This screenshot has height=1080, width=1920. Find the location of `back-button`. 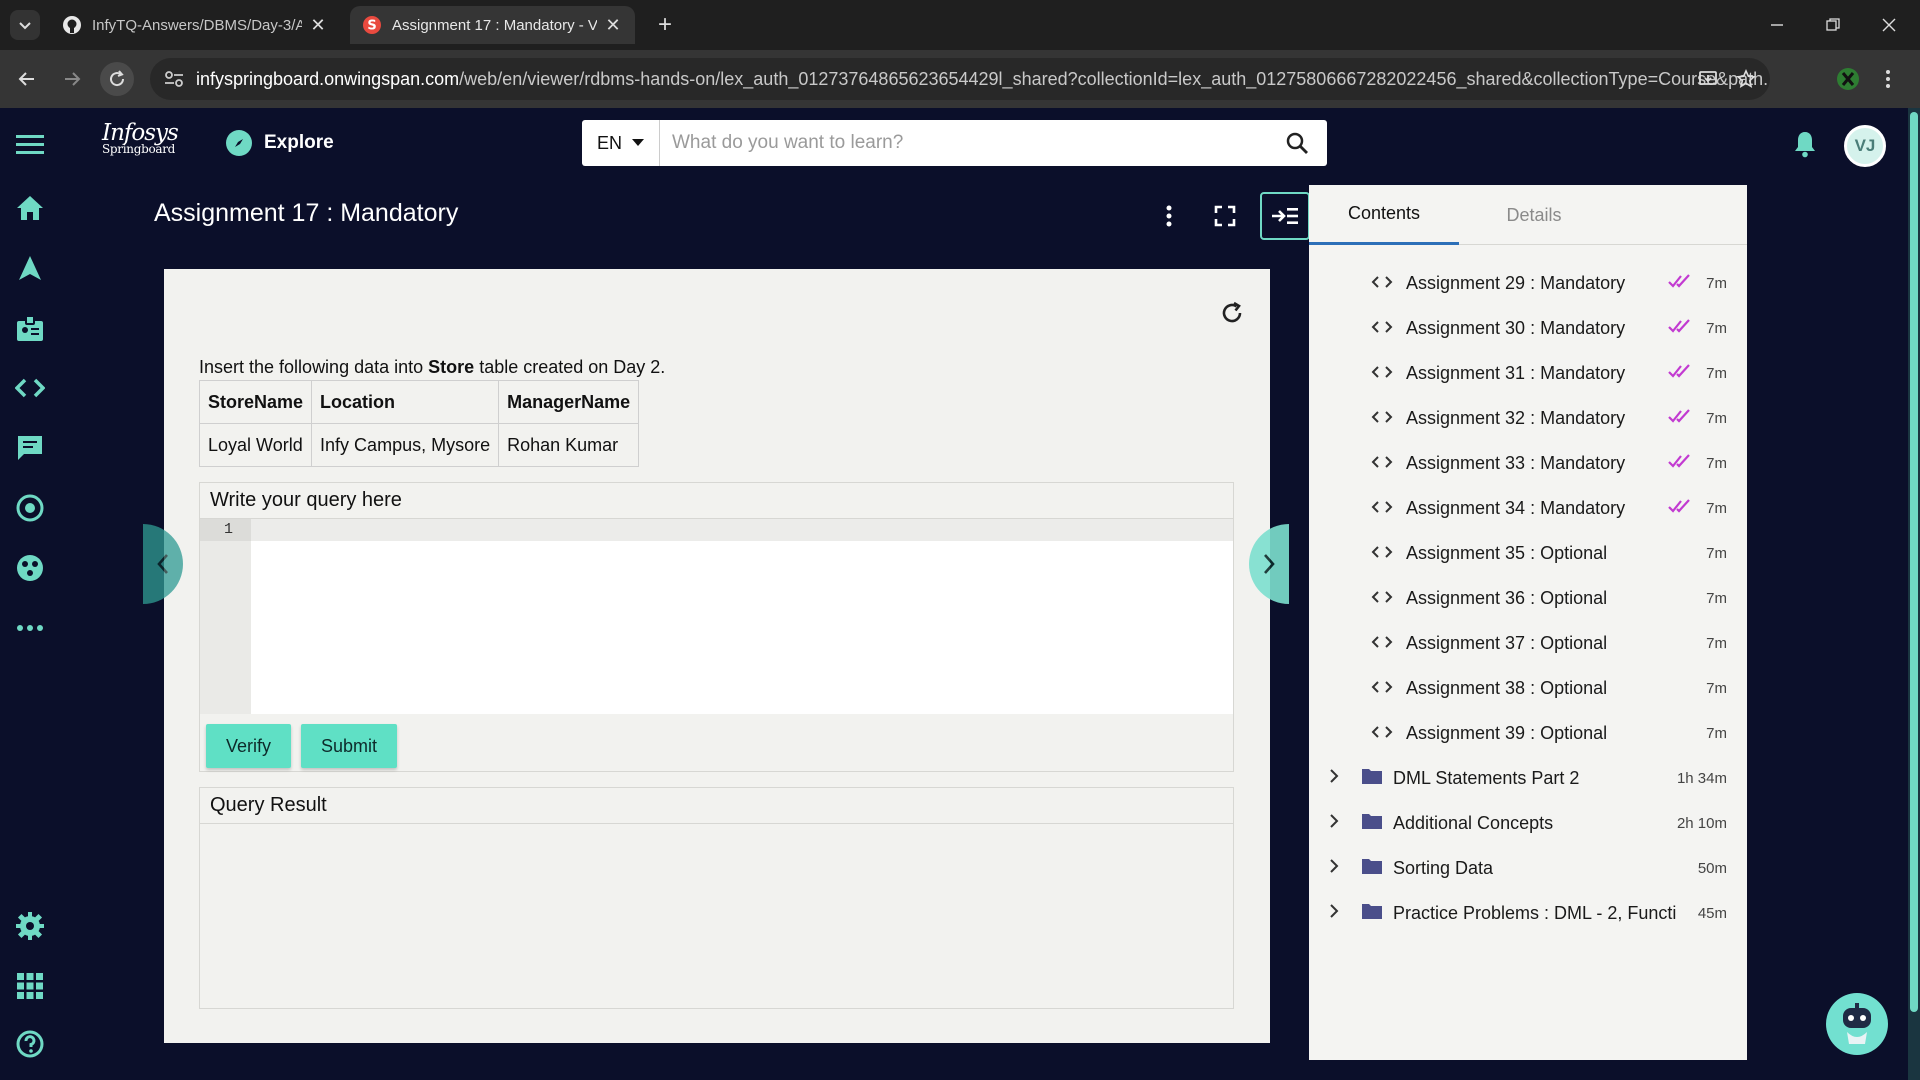

back-button is located at coordinates (27, 79).